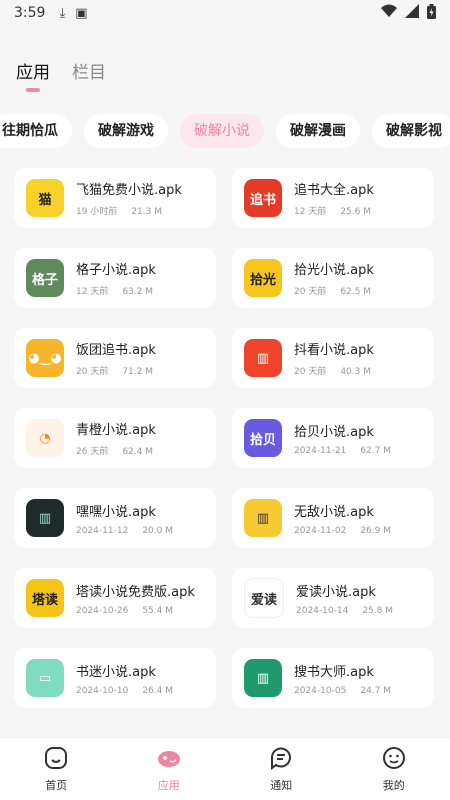 The height and width of the screenshot is (800, 450). I want to click on green-book-icon: ▭, so click(45, 678).